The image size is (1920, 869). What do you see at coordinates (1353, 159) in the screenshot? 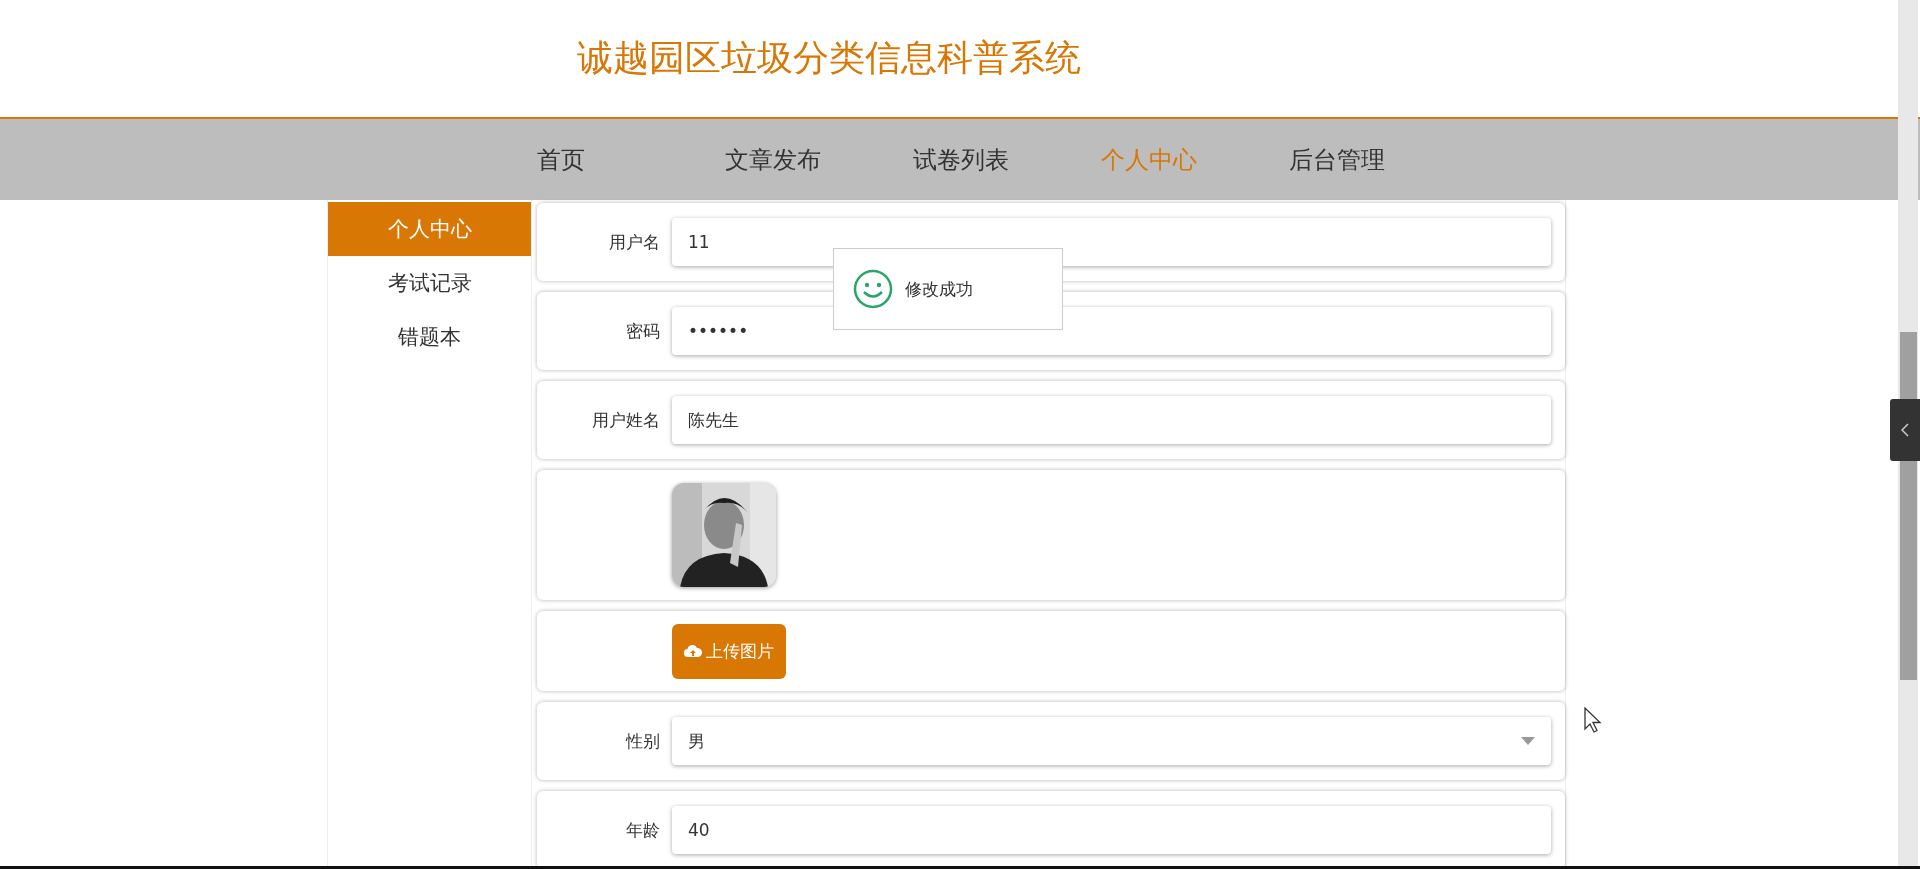
I see `nav-link: 后台管理` at bounding box center [1353, 159].